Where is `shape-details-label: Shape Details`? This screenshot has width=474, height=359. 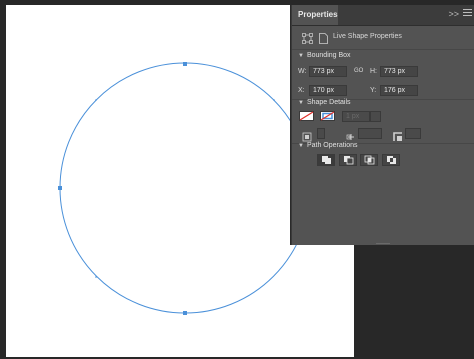
shape-details-label: Shape Details is located at coordinates (328, 102).